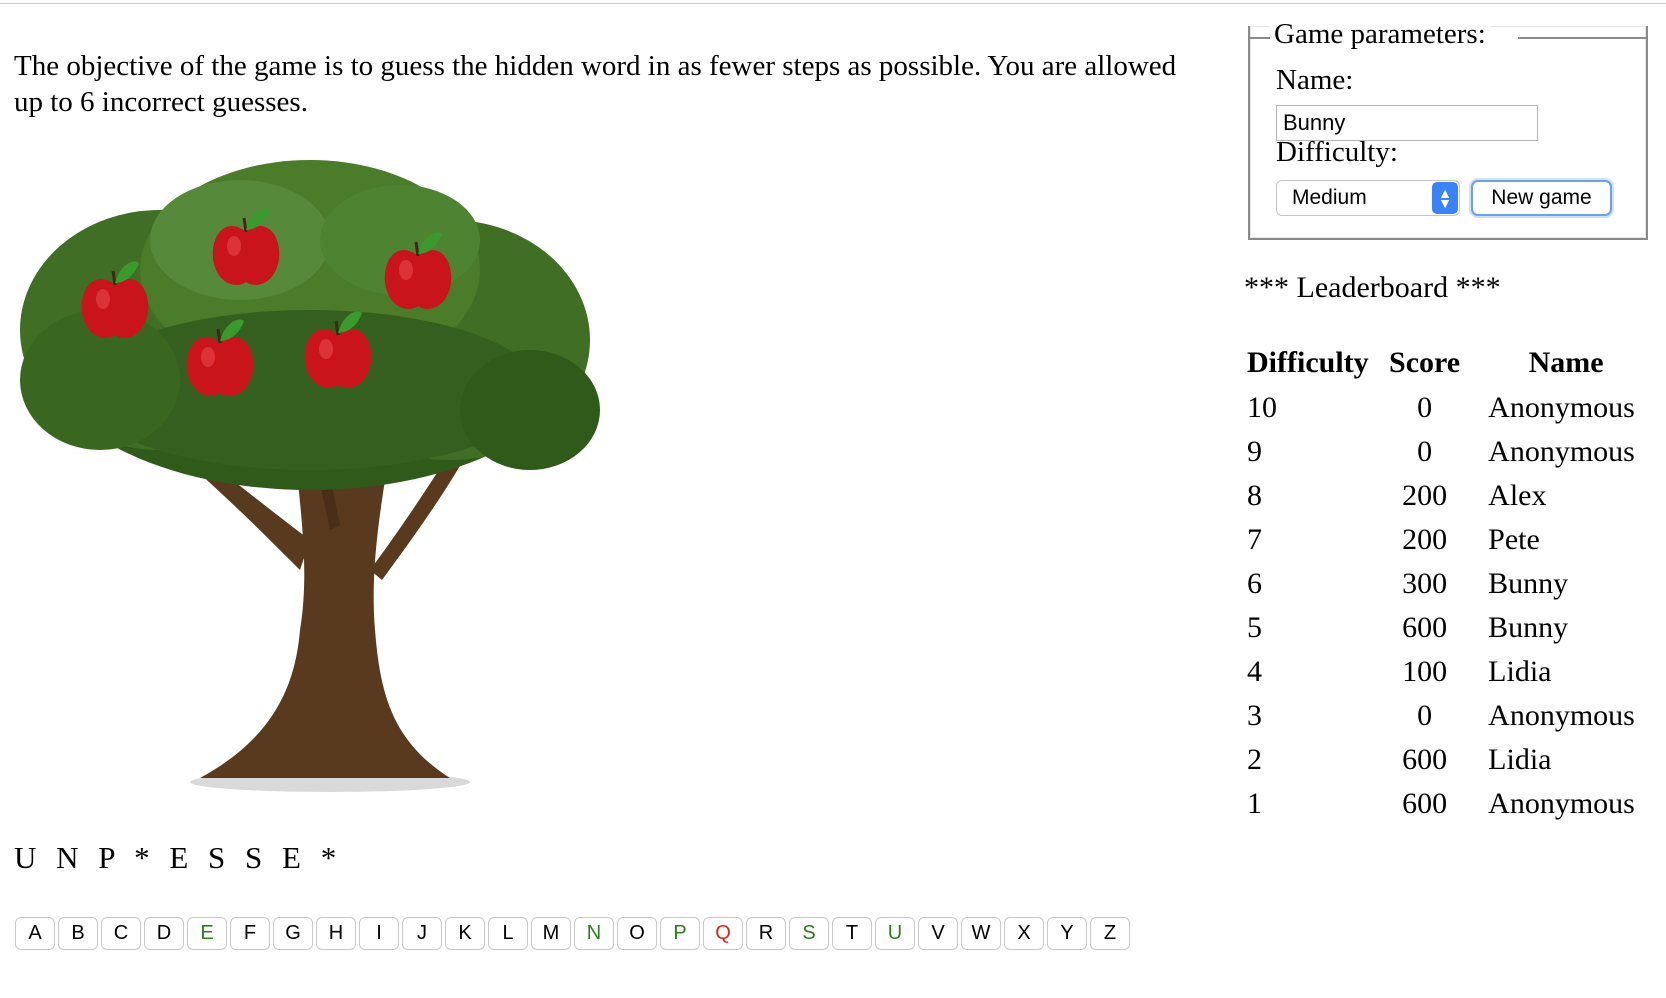 The image size is (1666, 998). What do you see at coordinates (1456, 540) in the screenshot?
I see `leaderboard-row: 7 200 Pete` at bounding box center [1456, 540].